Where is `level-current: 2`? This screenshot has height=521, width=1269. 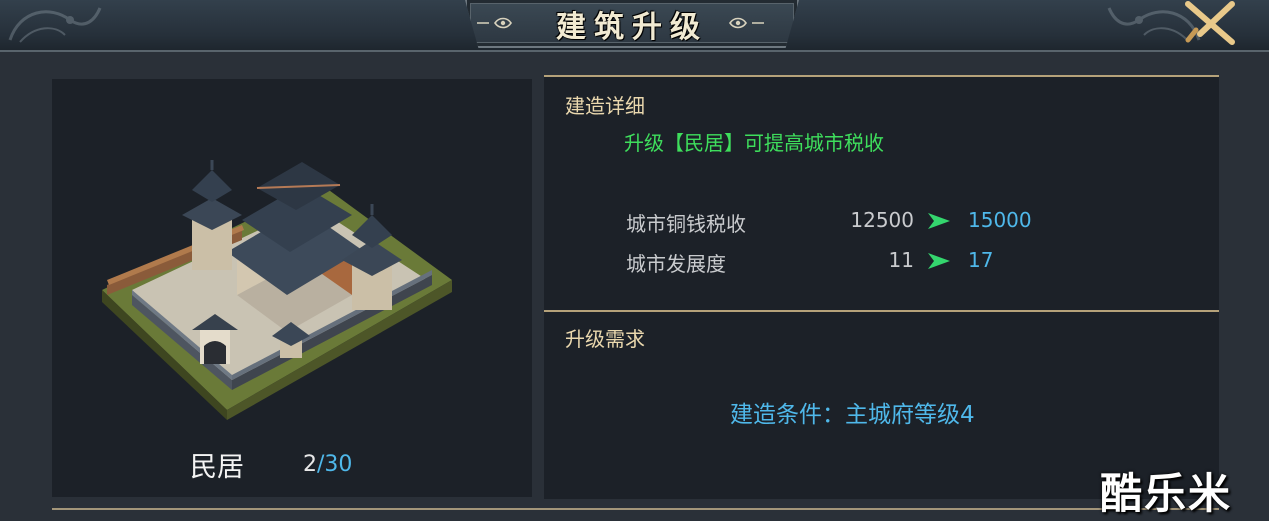
level-current: 2 is located at coordinates (310, 464).